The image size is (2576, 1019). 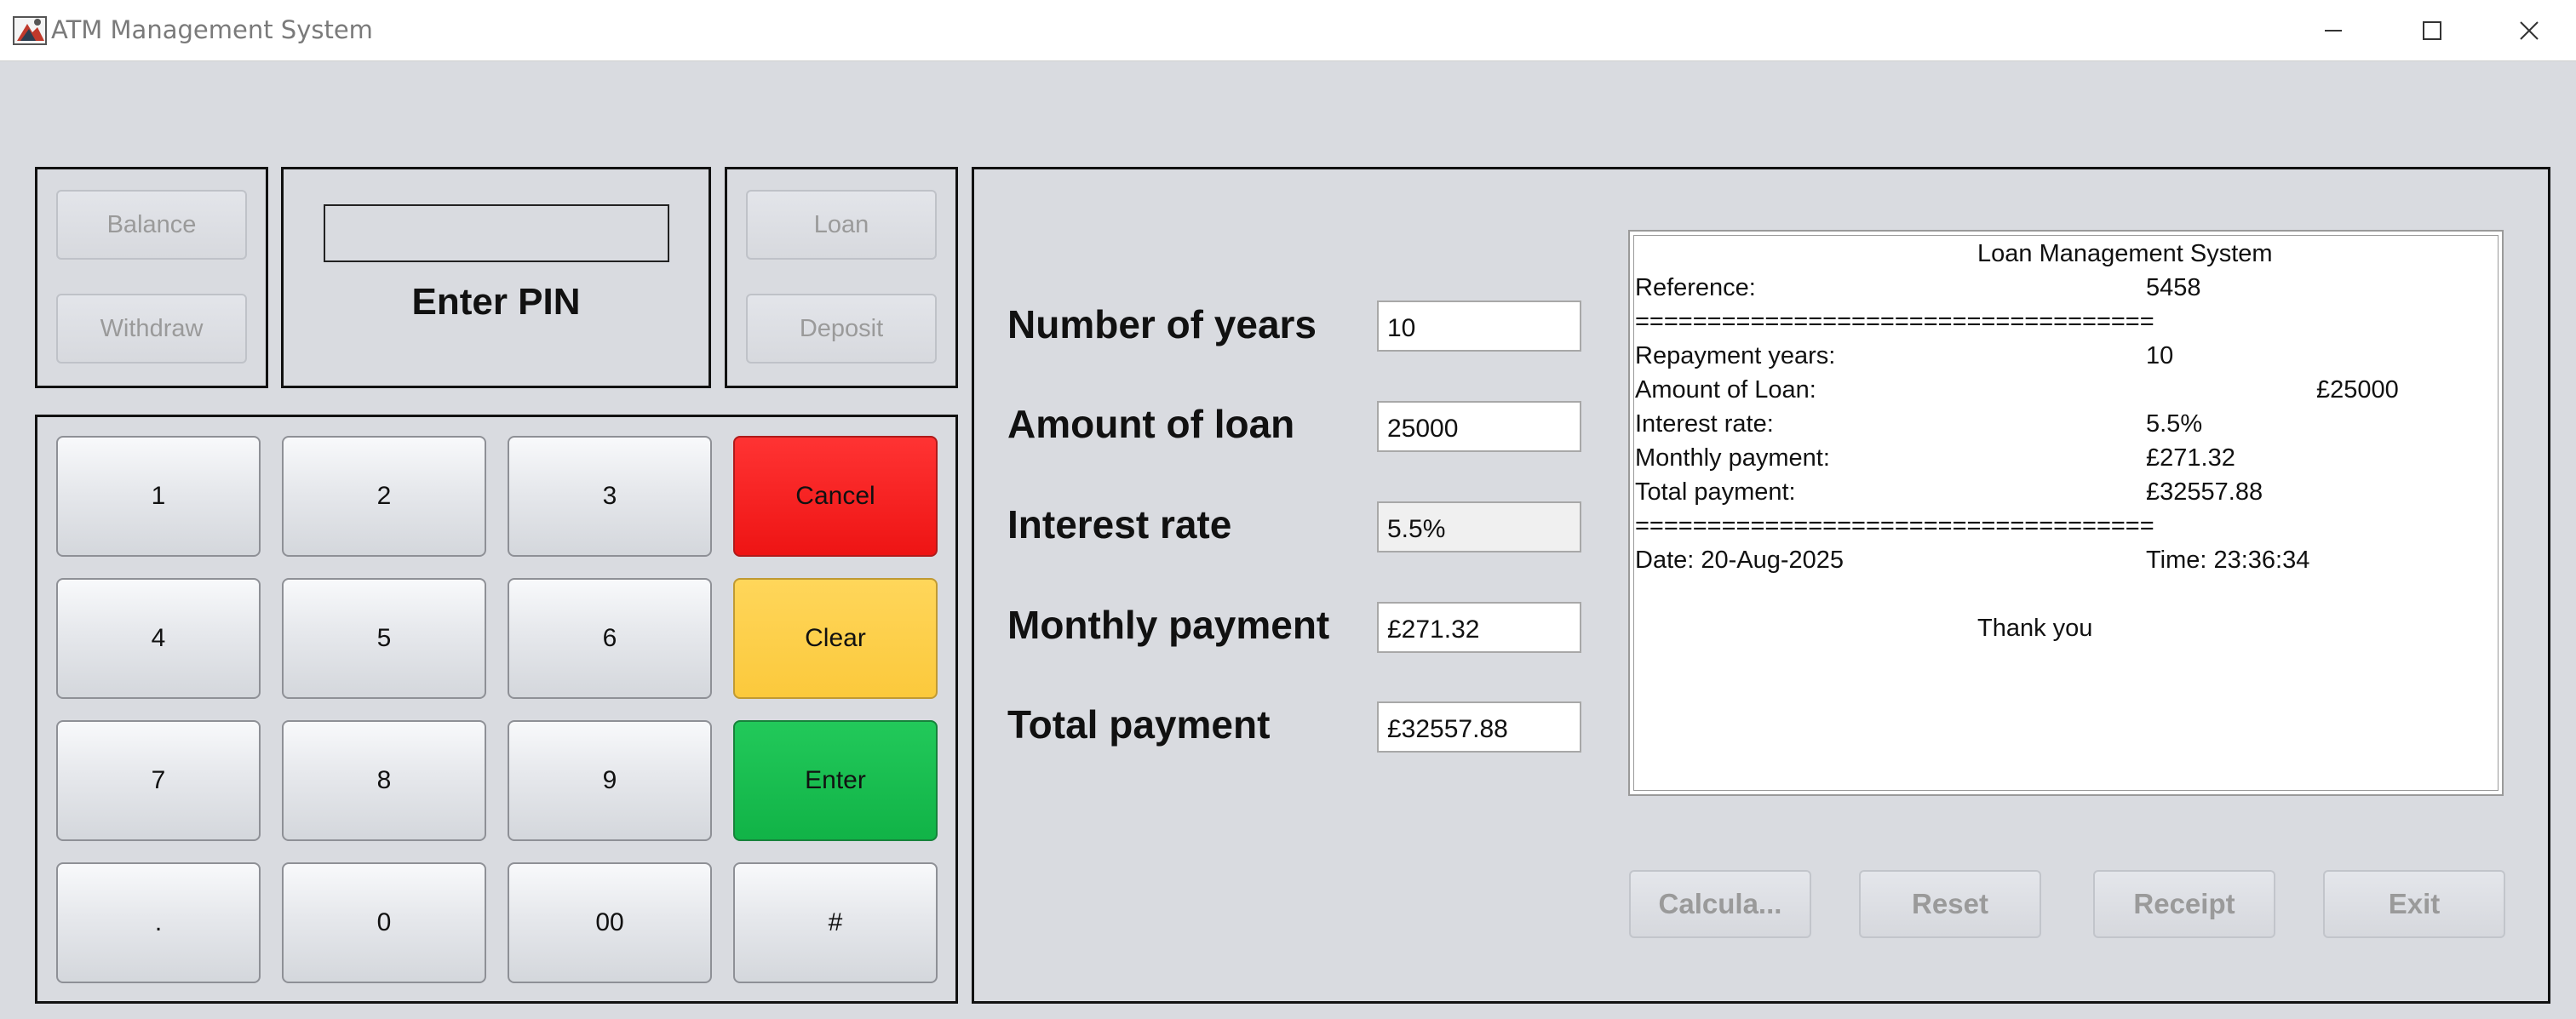 What do you see at coordinates (1715, 492) in the screenshot?
I see `receipt-total-label: Total payment:` at bounding box center [1715, 492].